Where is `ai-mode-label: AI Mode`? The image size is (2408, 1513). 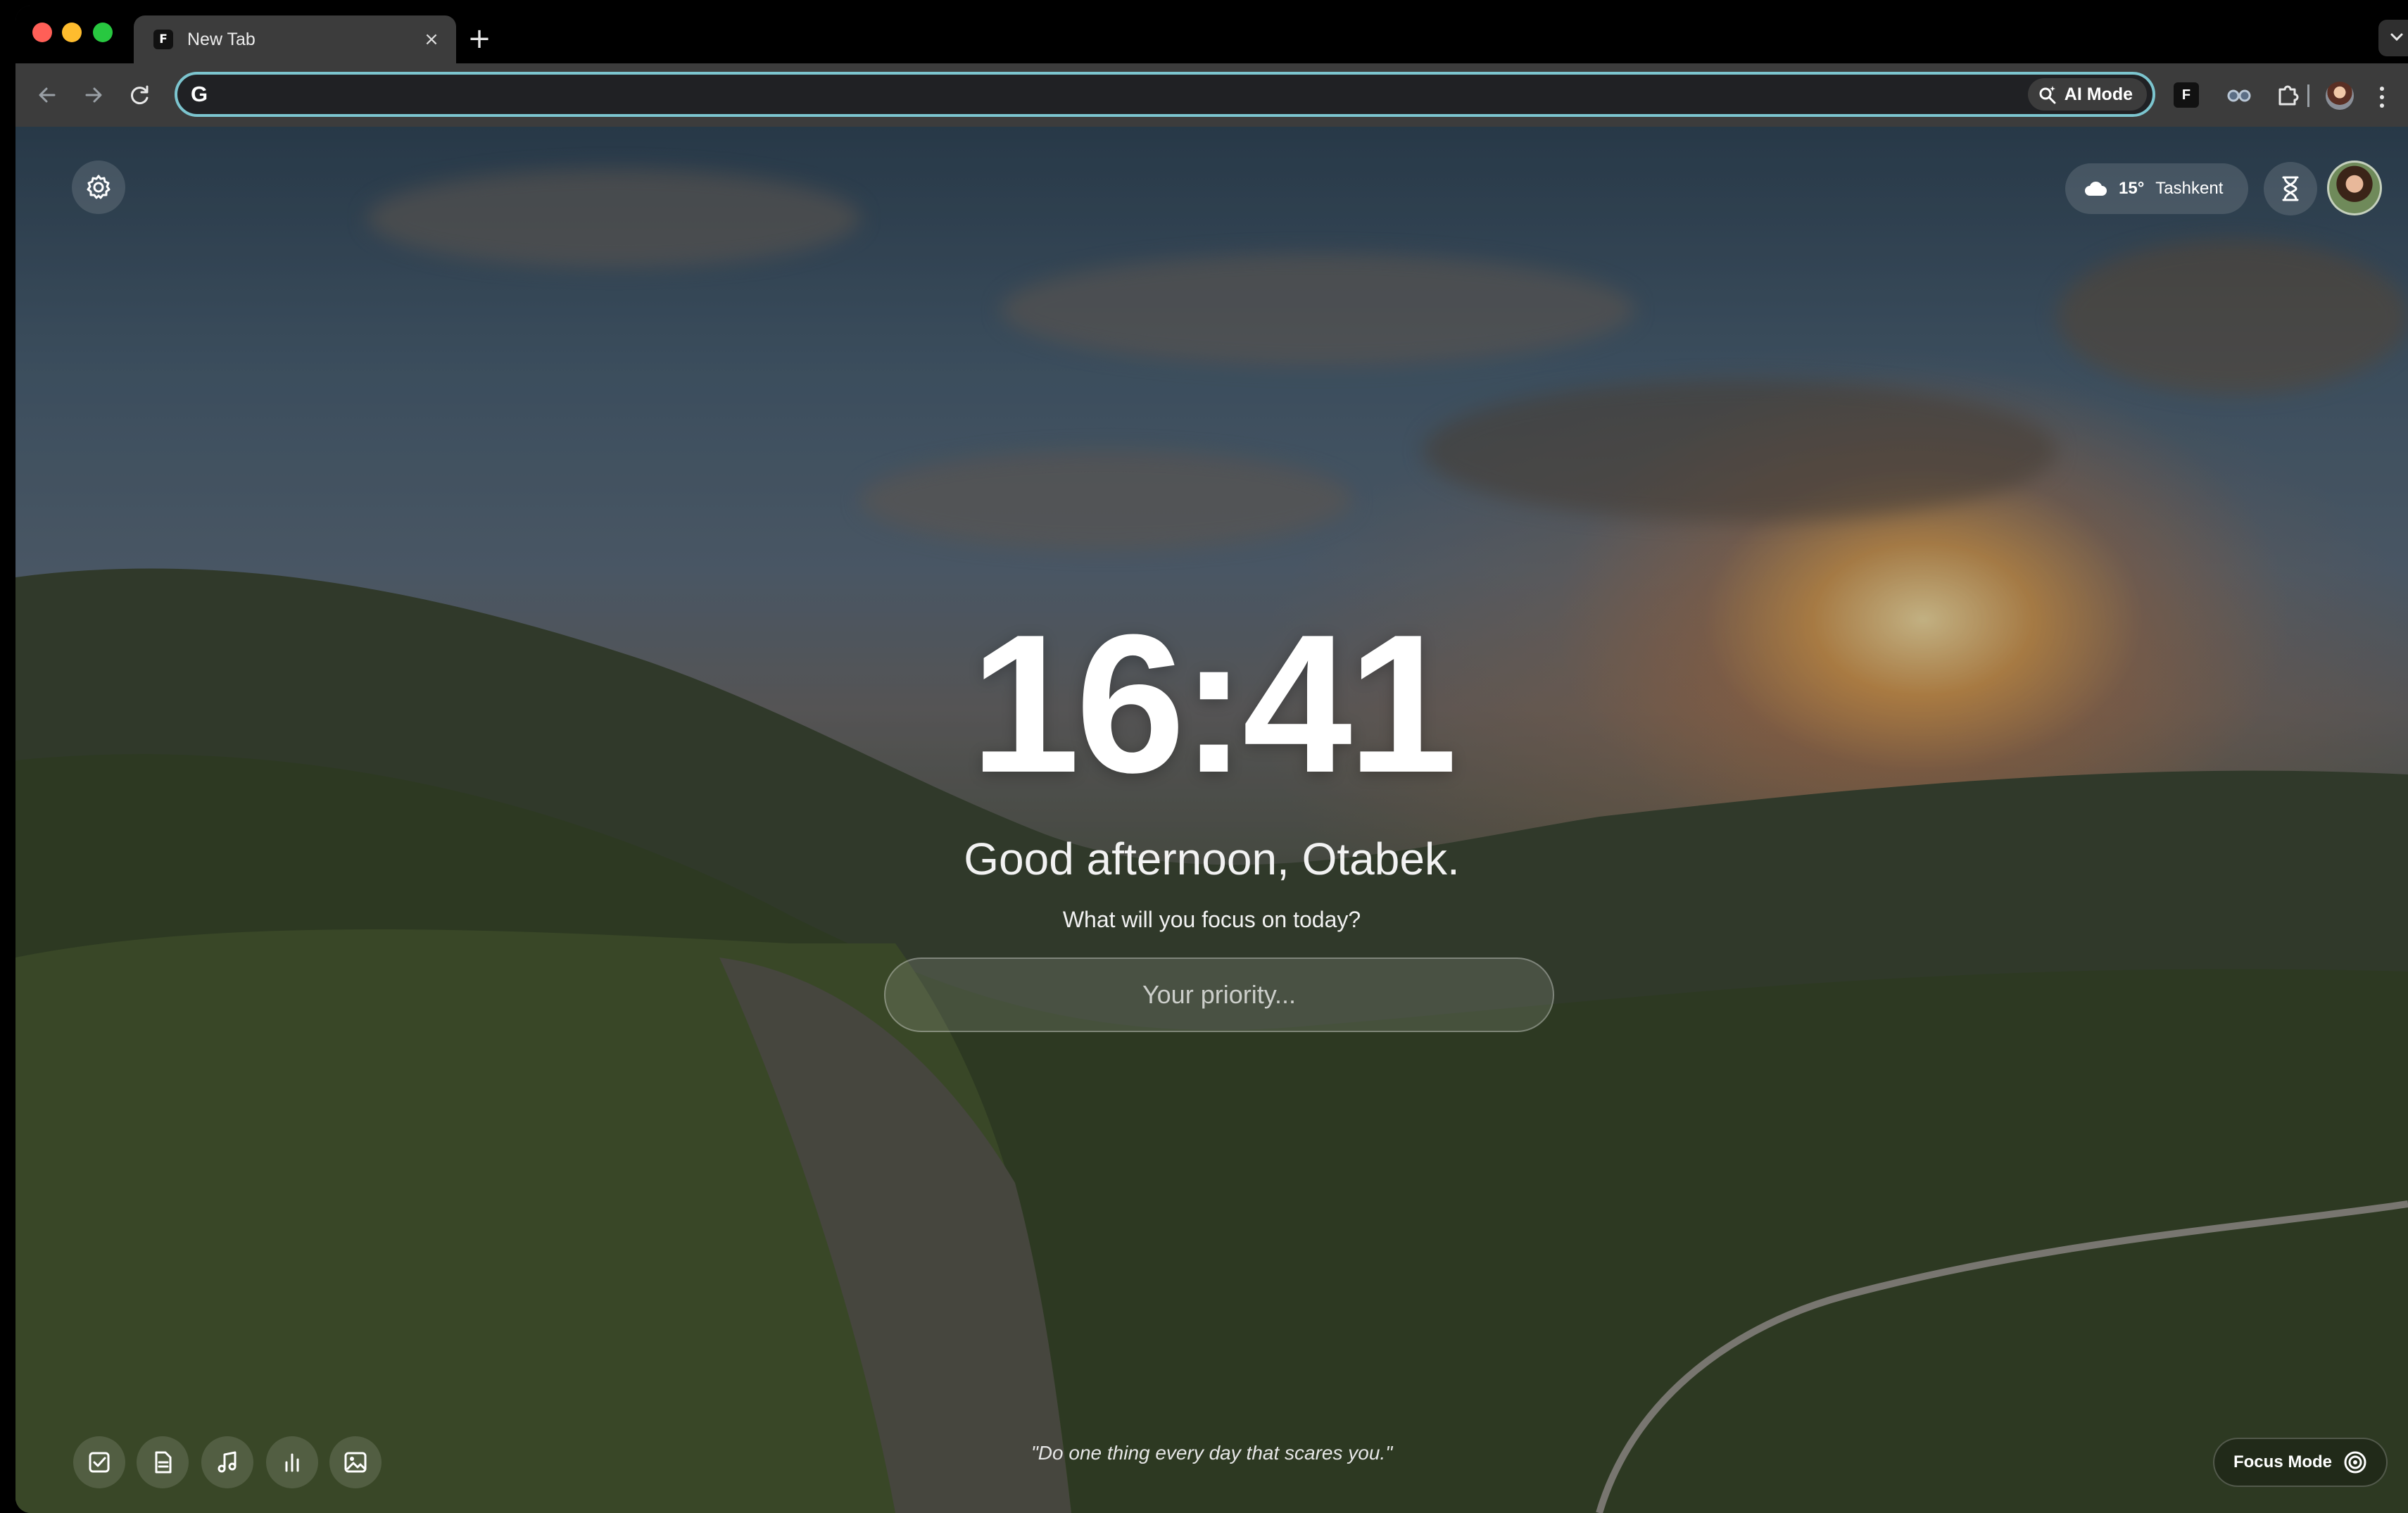
ai-mode-label: AI Mode is located at coordinates (2098, 94).